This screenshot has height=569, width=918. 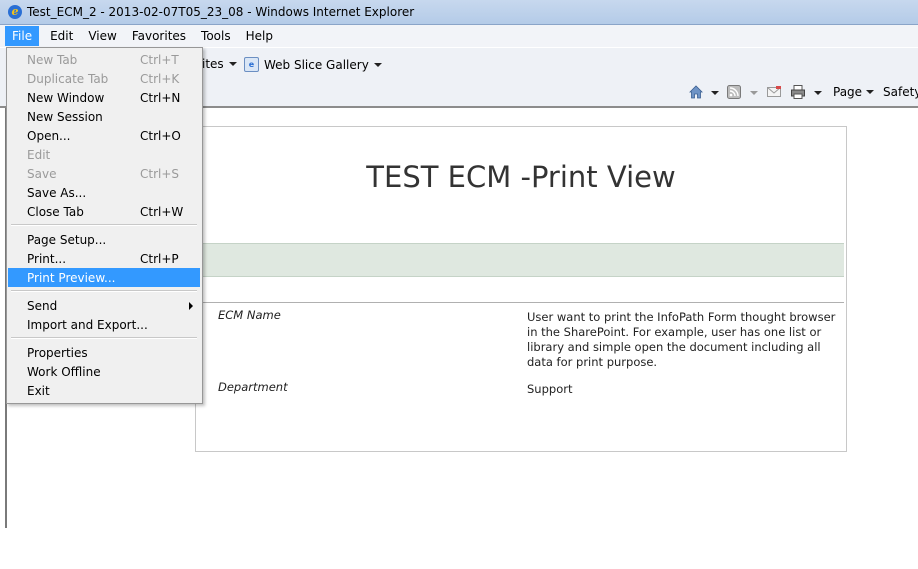 I want to click on safety-menu-label: Safety, so click(x=900, y=92).